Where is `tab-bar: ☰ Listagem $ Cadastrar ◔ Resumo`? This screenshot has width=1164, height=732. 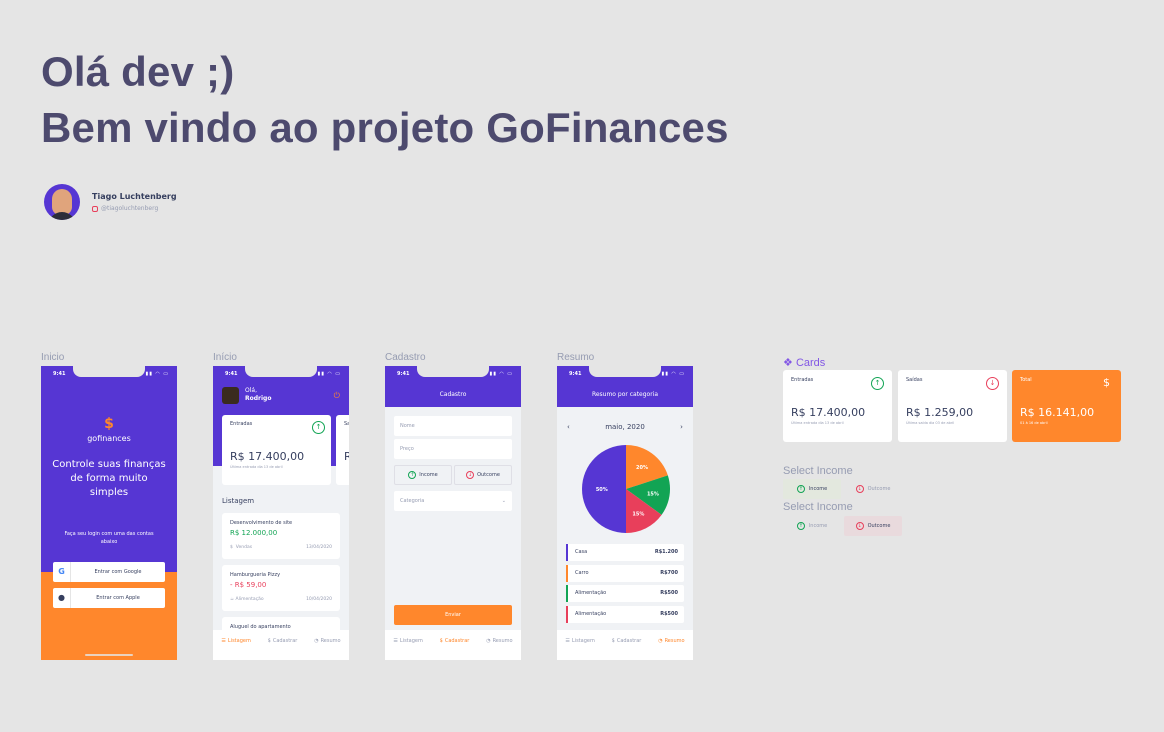
tab-bar: ☰ Listagem $ Cadastrar ◔ Resumo is located at coordinates (453, 645).